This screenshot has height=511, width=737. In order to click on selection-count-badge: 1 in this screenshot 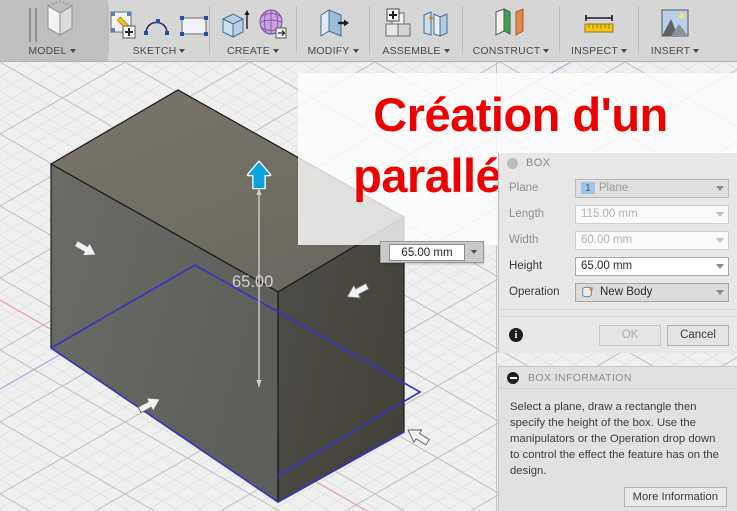, I will do `click(588, 188)`.